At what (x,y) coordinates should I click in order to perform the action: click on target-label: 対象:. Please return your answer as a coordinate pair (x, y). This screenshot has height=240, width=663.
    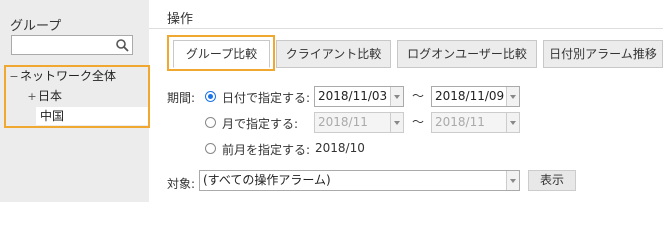
    Looking at the image, I should click on (181, 184).